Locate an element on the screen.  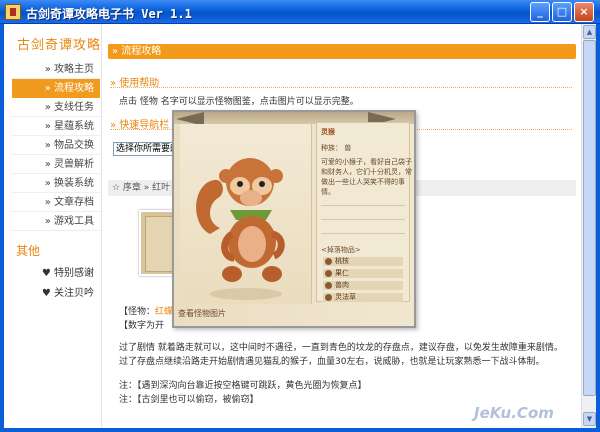
sidebar-title: 古剑奇谭攻略 is located at coordinates (59, 45).